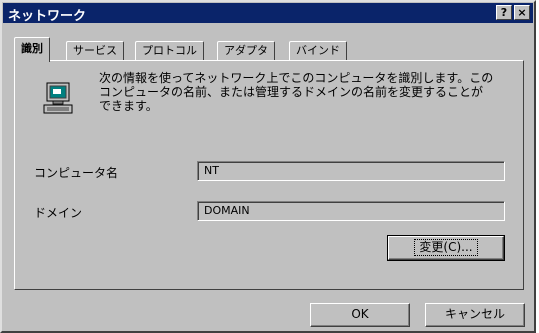 This screenshot has height=333, width=539. I want to click on computer-name-field: NT, so click(351, 171).